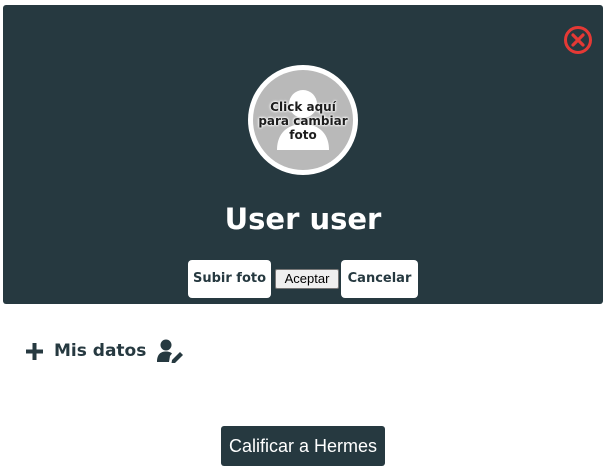  I want to click on accept-button: Aceptar, so click(307, 279).